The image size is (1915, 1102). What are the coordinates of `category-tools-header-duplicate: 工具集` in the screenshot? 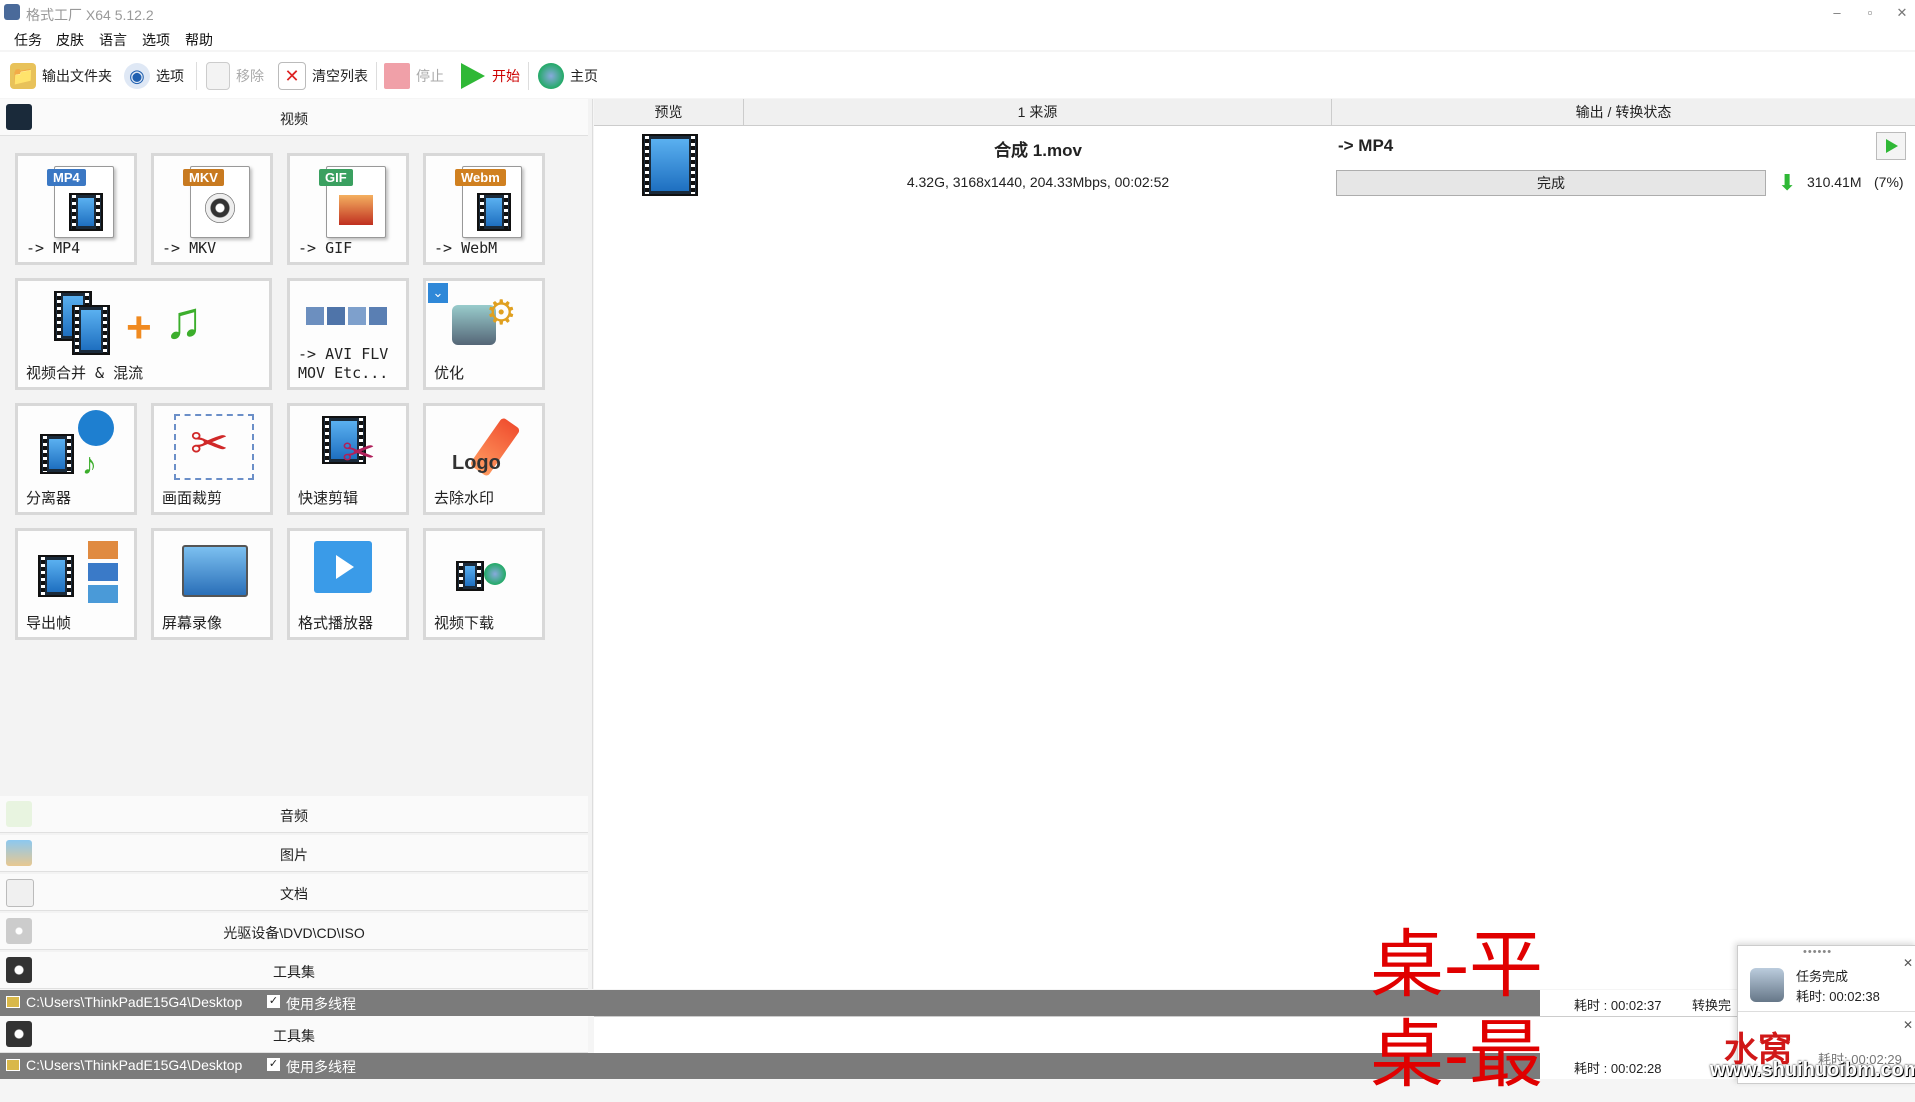 It's located at (294, 1034).